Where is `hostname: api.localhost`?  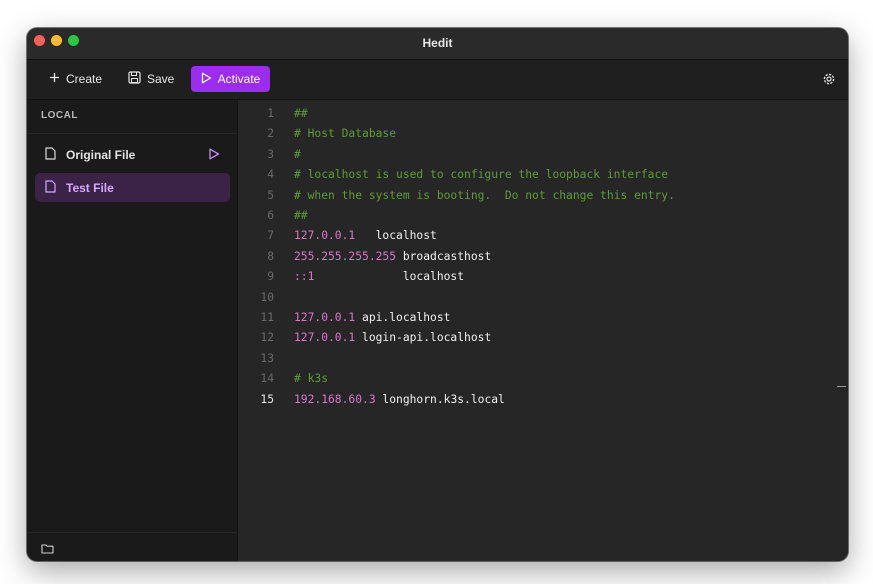 hostname: api.localhost is located at coordinates (403, 317).